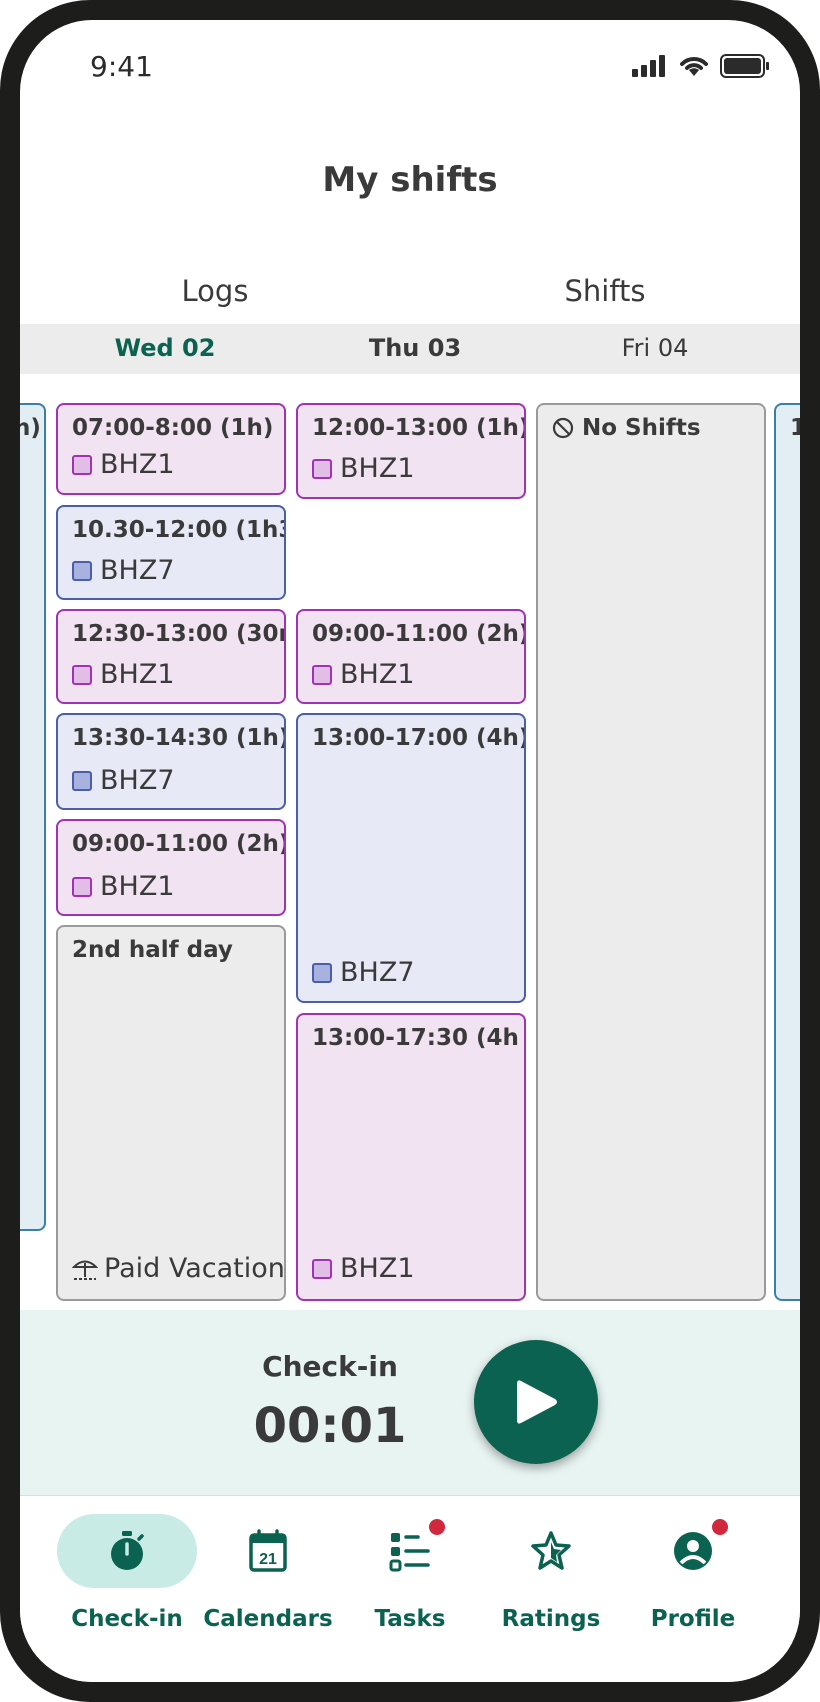 The width and height of the screenshot is (820, 1702). I want to click on shift-time: 10.30-12:00 (1h30, so click(178, 530).